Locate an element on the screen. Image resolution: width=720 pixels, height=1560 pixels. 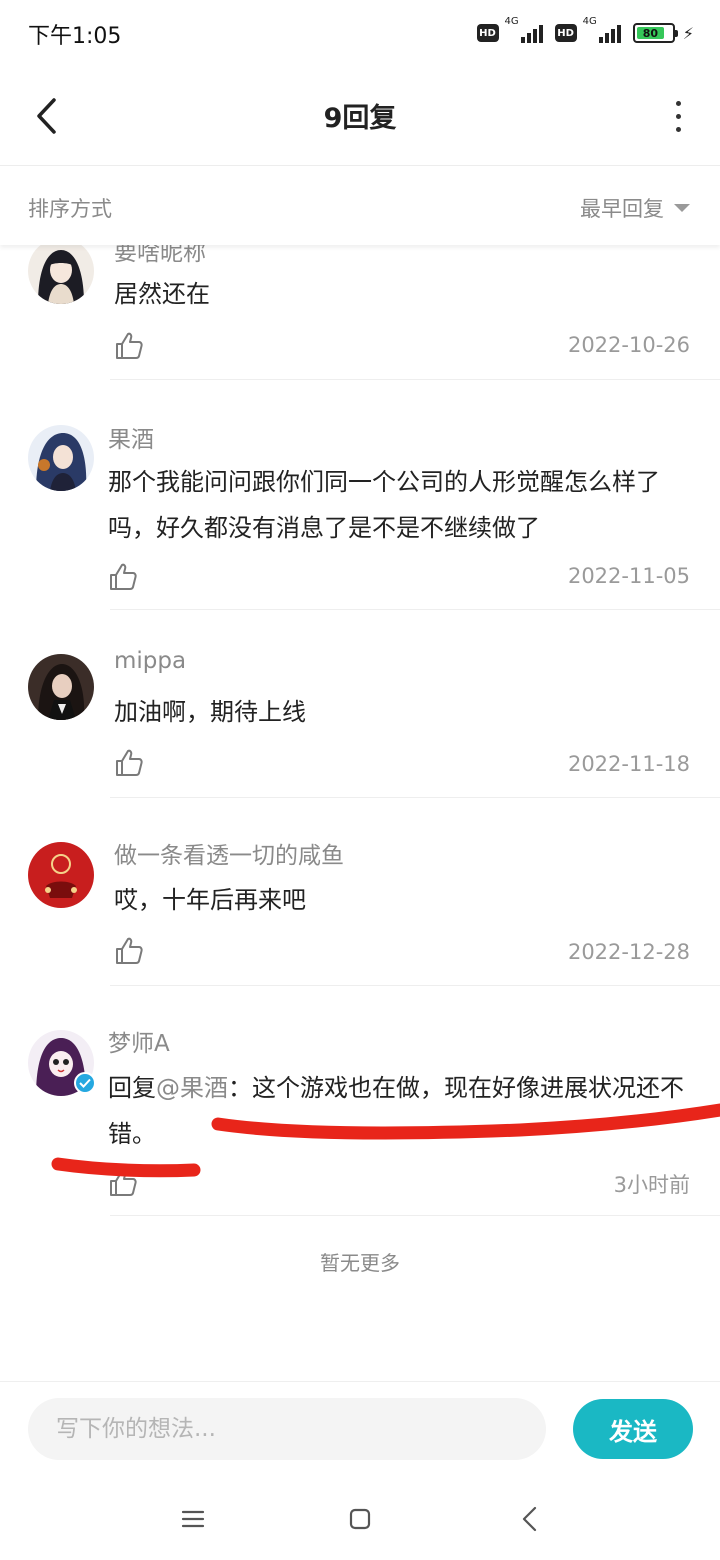
comment-input is located at coordinates (287, 1429).